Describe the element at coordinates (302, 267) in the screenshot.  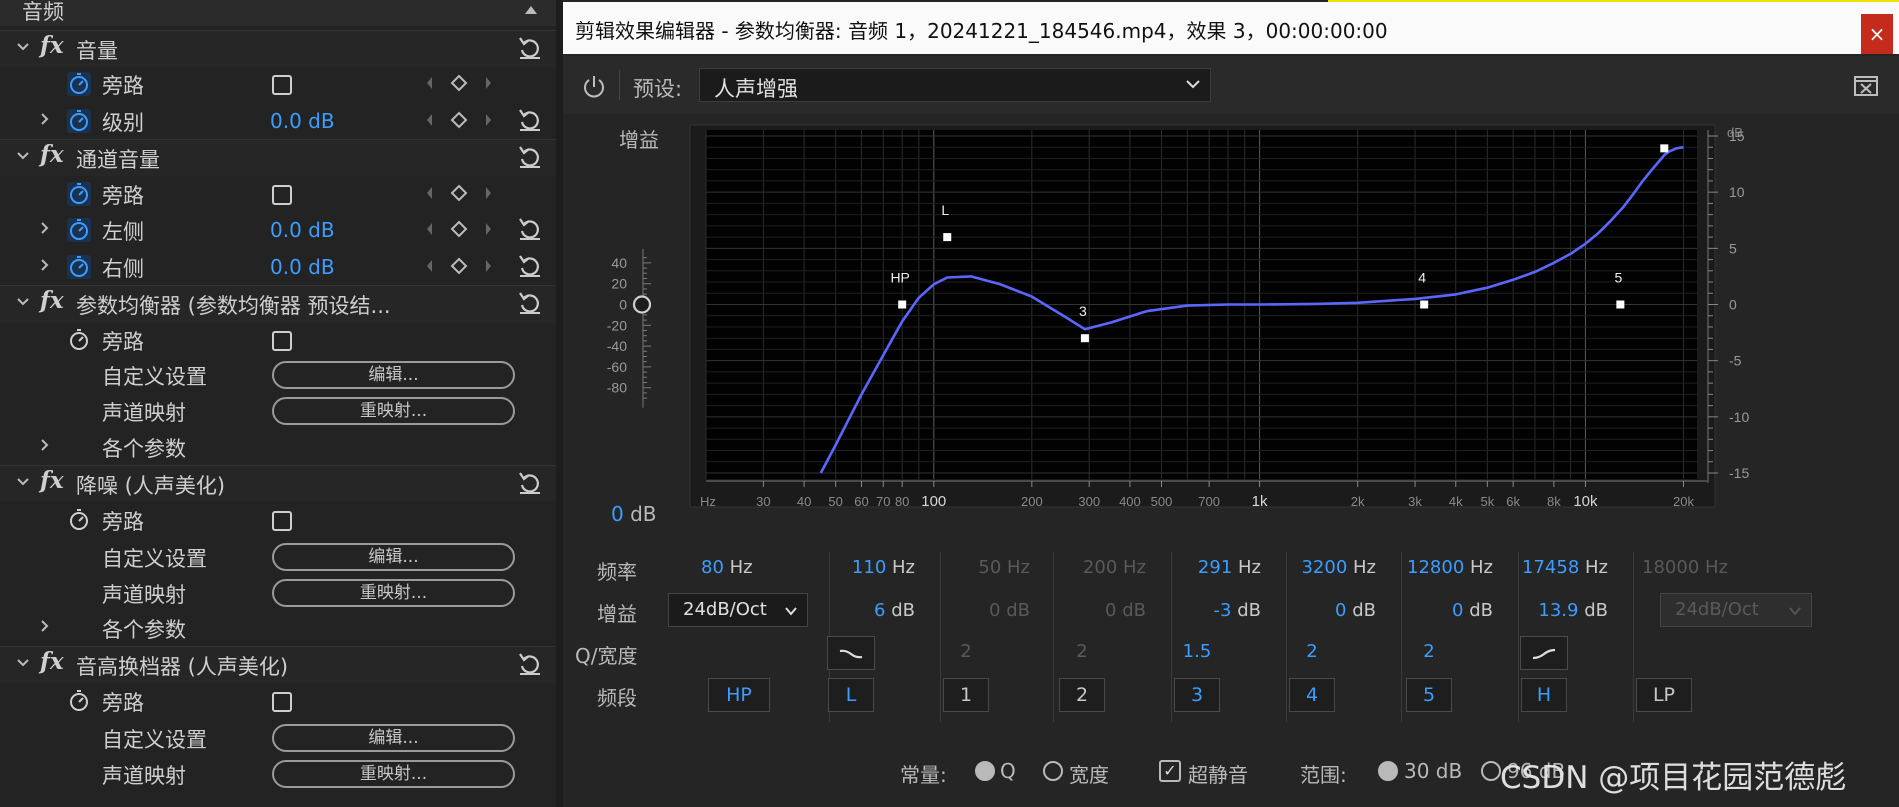
I see `param-value: 0.0 dB` at that location.